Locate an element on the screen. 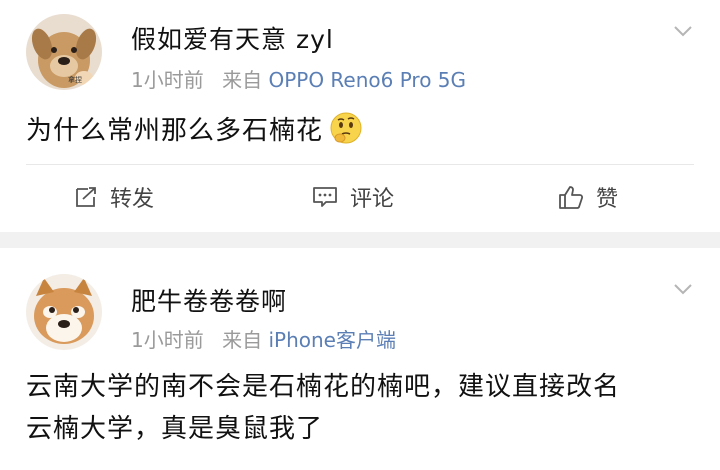 This screenshot has width=720, height=470. username: 肥牛卷卷卷啊 is located at coordinates (209, 300).